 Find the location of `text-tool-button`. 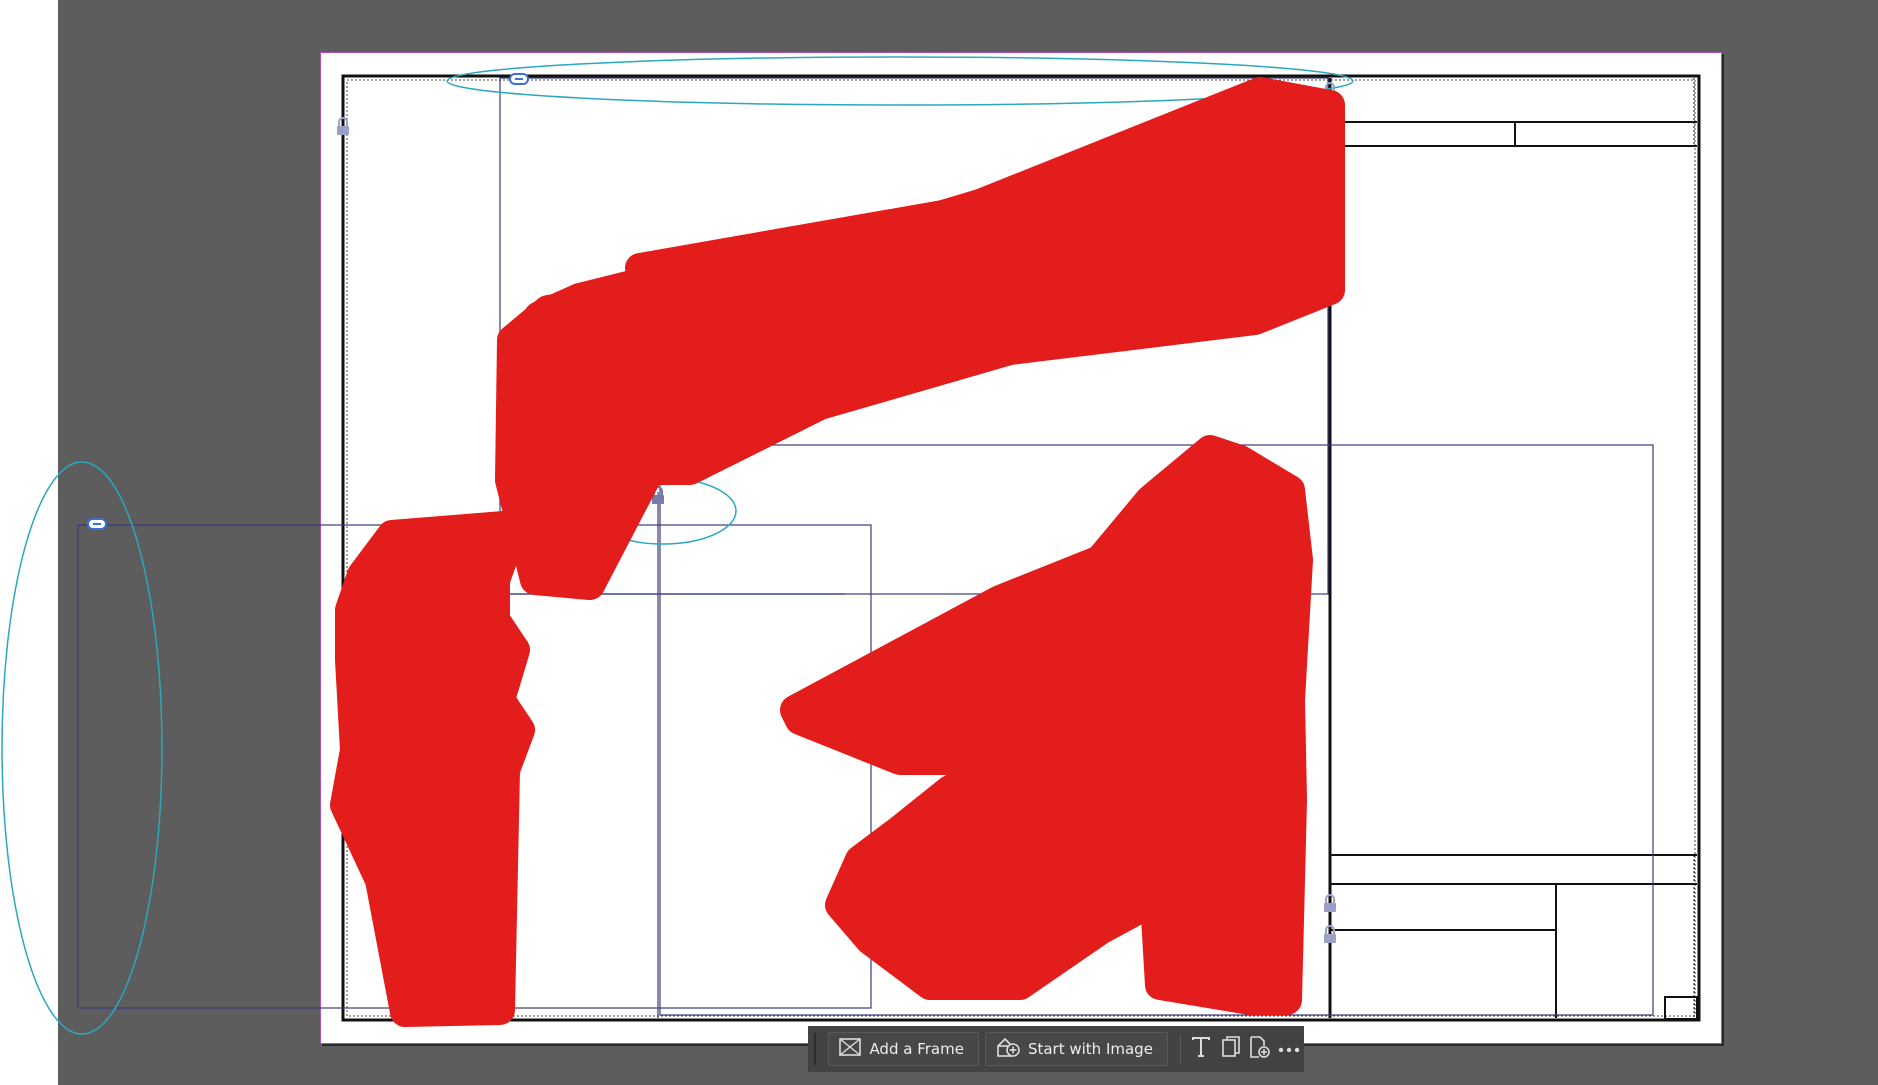

text-tool-button is located at coordinates (1201, 1049).